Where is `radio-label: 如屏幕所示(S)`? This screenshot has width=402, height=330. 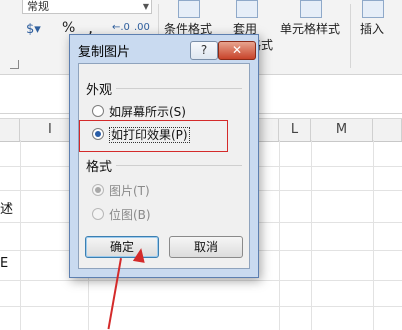
radio-label: 如屏幕所示(S) is located at coordinates (147, 112).